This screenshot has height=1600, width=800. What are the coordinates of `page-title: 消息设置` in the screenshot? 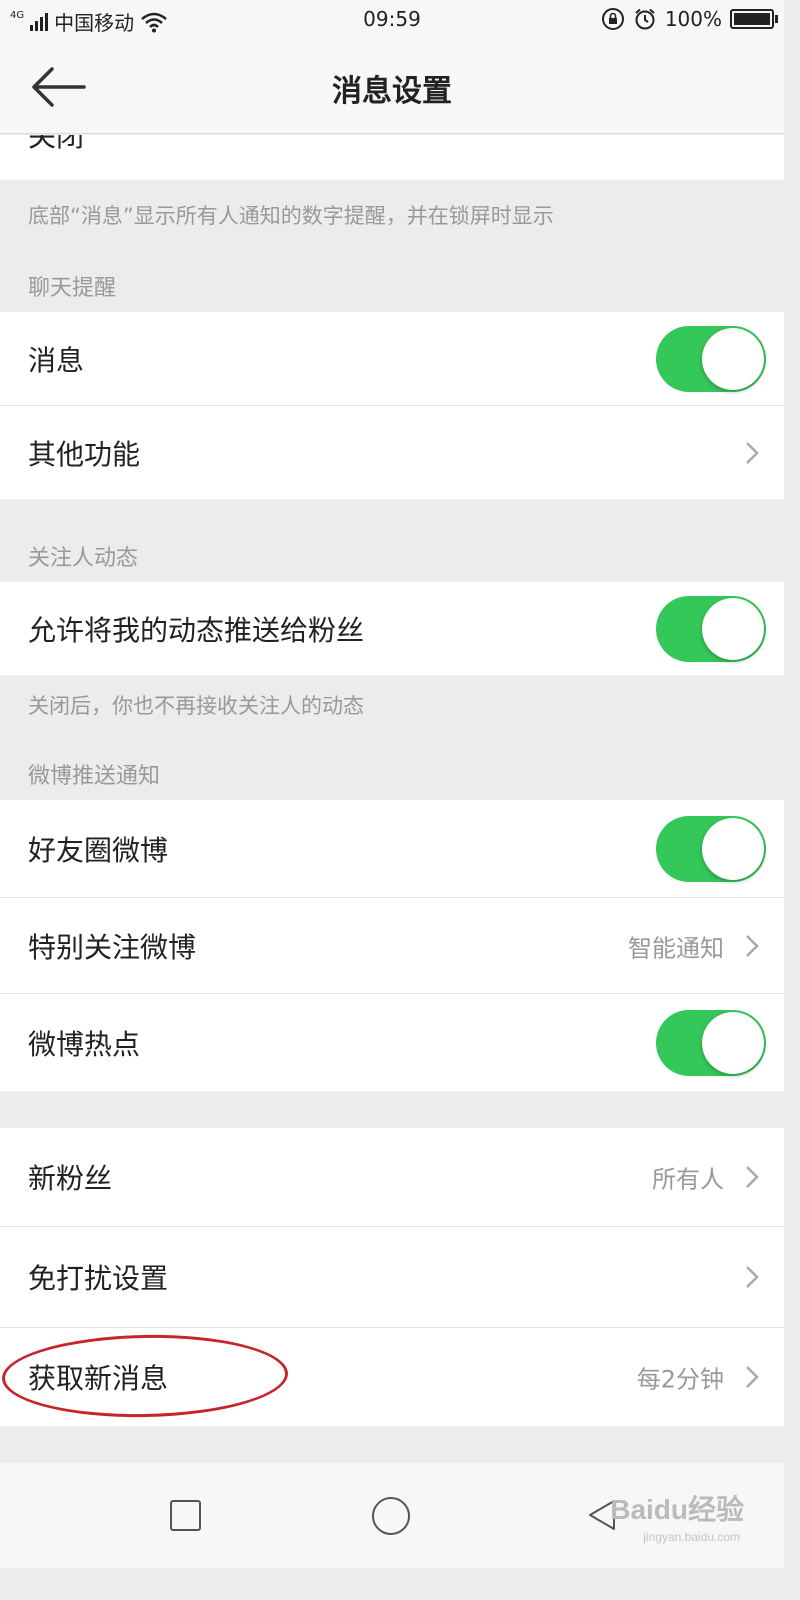 It's located at (392, 91).